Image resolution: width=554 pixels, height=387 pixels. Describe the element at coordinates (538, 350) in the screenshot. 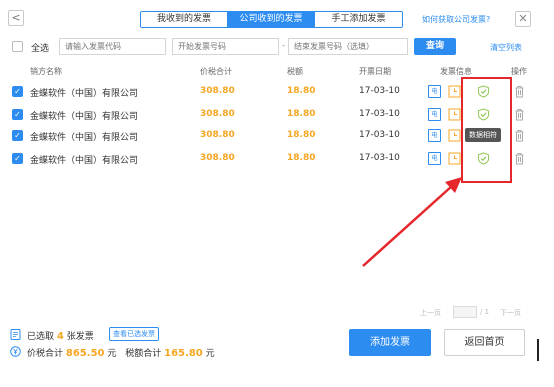

I see `text-cursor` at that location.